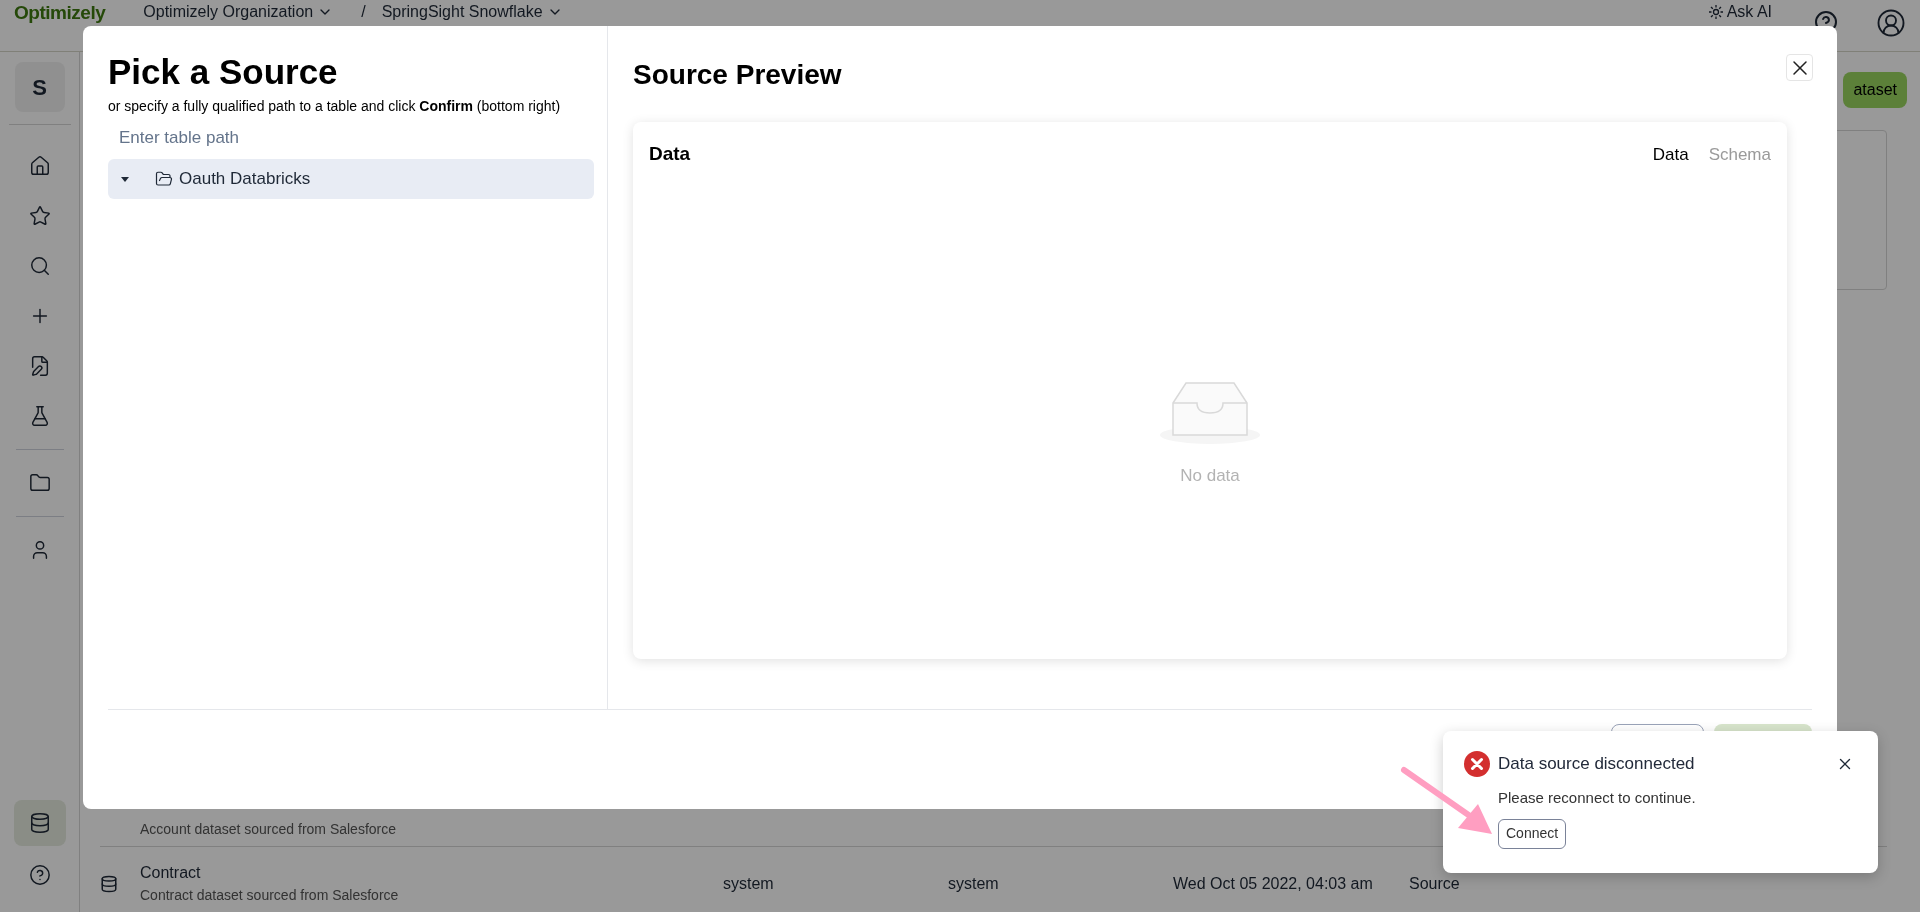 The width and height of the screenshot is (1920, 912). I want to click on connect-button: Connect, so click(1532, 833).